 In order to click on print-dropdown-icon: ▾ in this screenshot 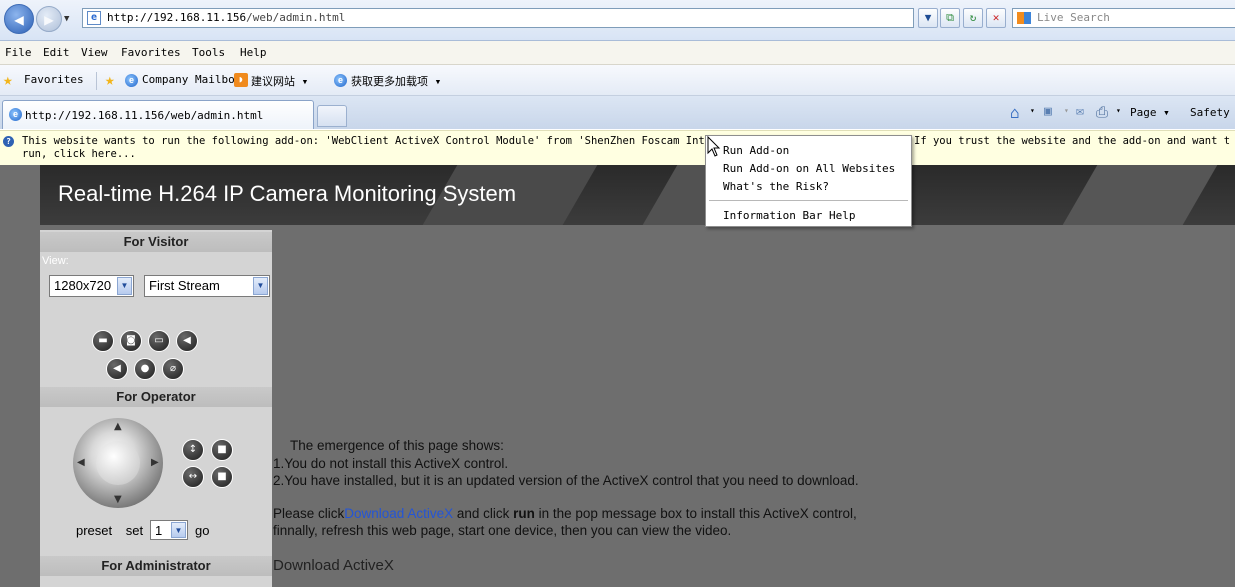, I will do `click(1118, 110)`.